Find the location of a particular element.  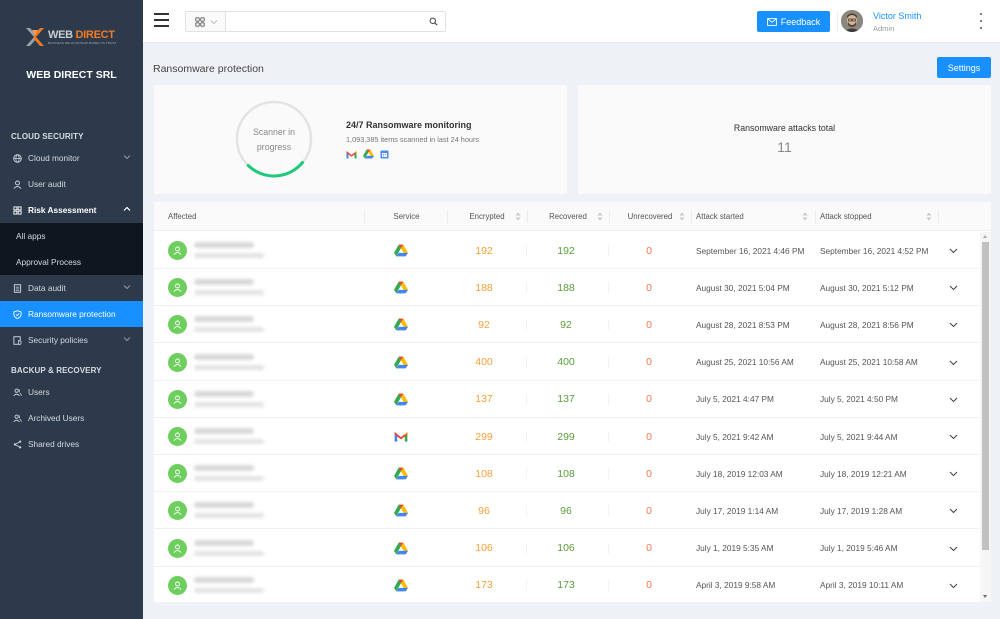

topbar: Feedback Victor Smith Admin is located at coordinates (571, 21).